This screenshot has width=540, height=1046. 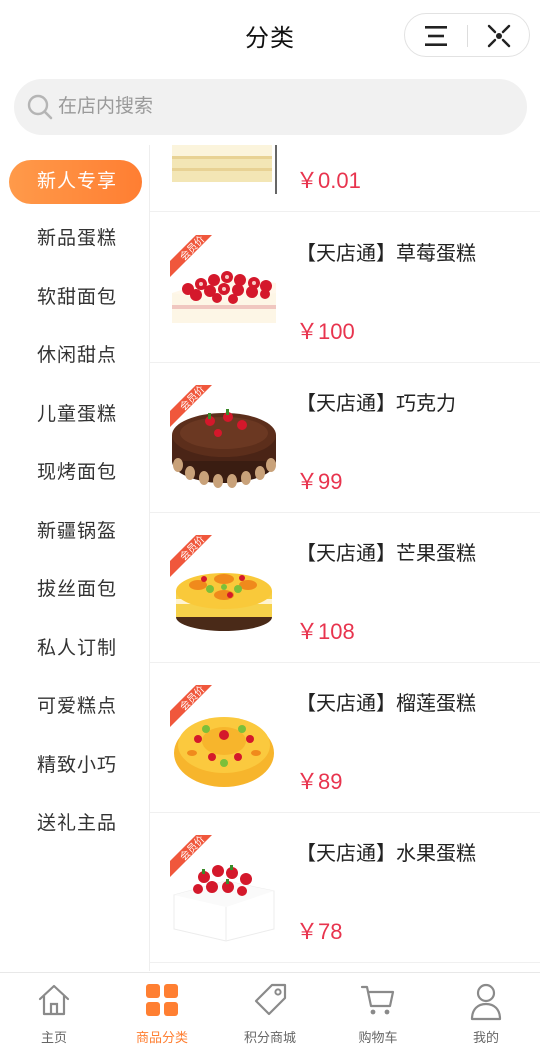 What do you see at coordinates (386, 704) in the screenshot?
I see `product-name: 【天店通】榴莲蛋糕` at bounding box center [386, 704].